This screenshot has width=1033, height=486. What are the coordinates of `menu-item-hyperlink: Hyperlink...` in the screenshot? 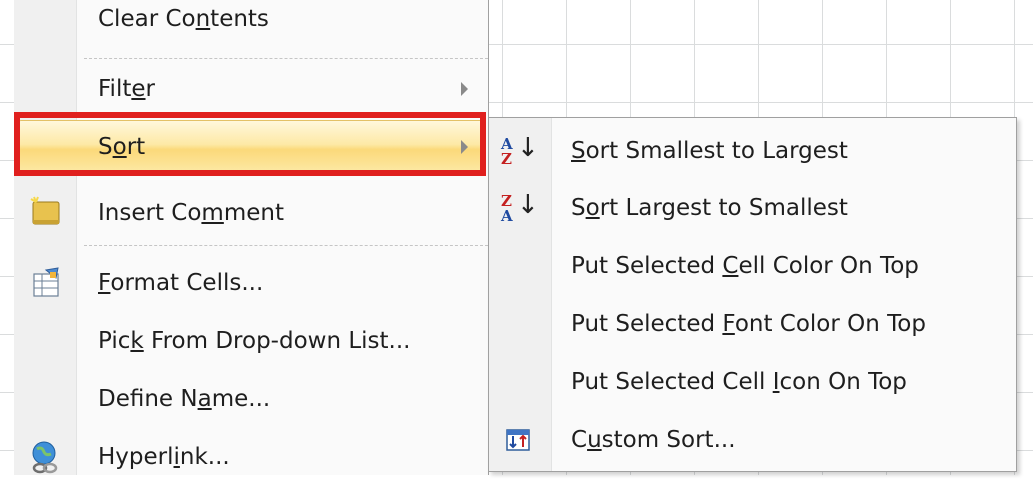 It's located at (251, 457).